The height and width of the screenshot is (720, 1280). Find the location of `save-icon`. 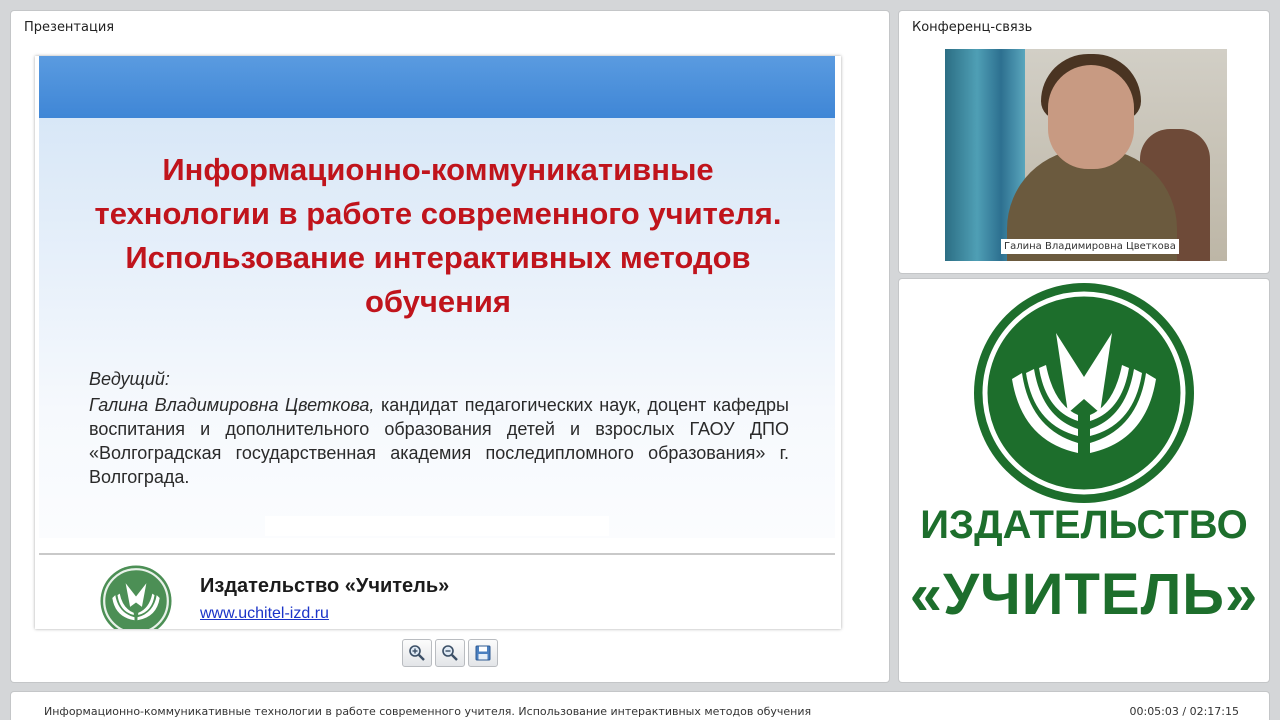

save-icon is located at coordinates (483, 653).